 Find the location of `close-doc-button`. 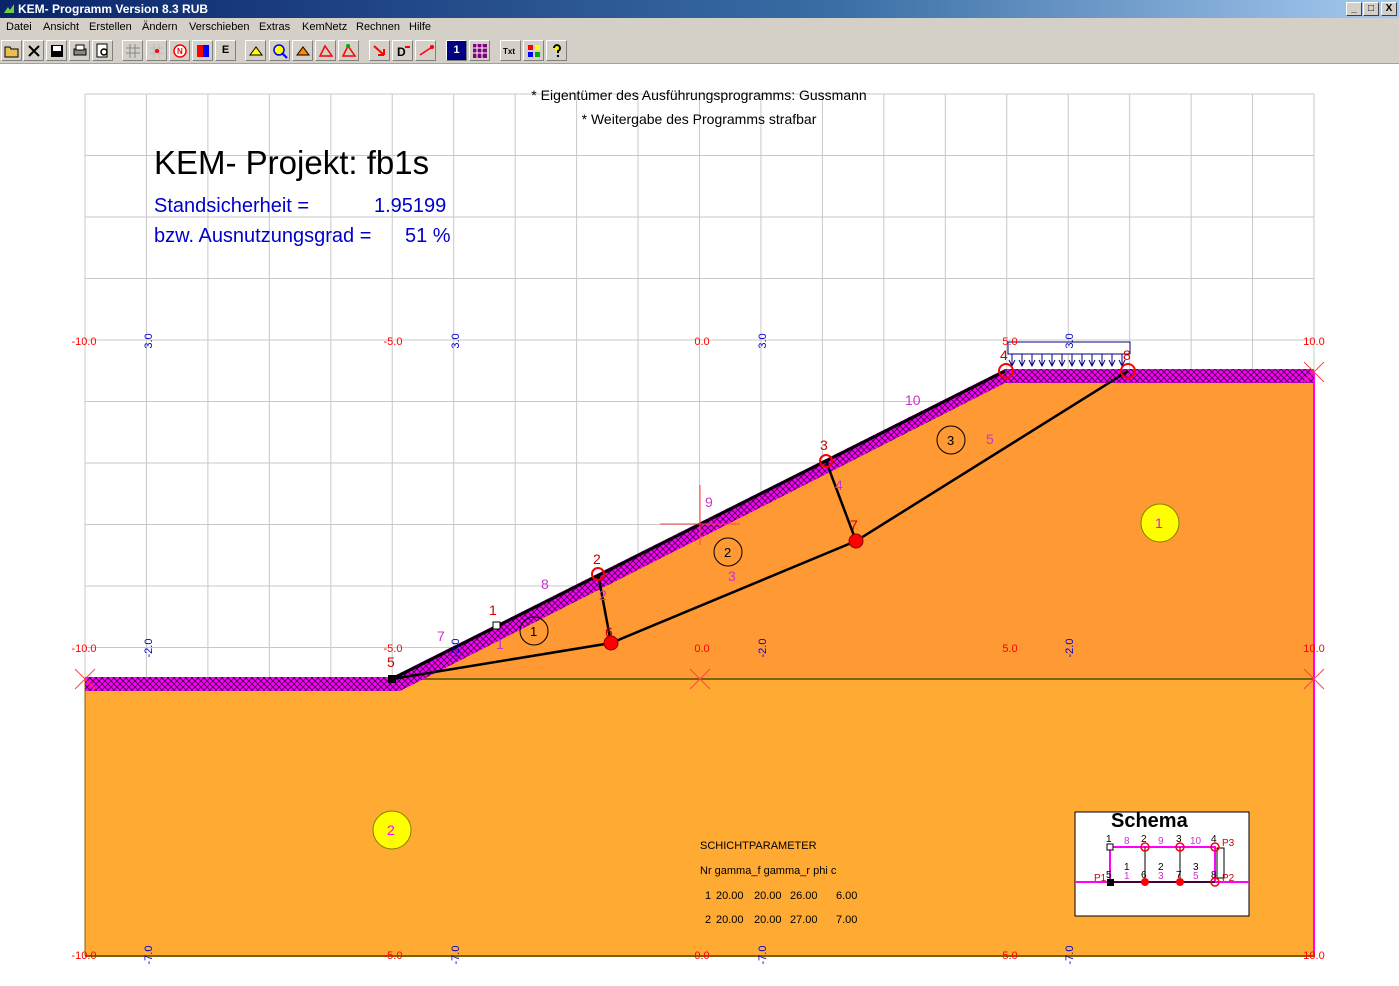

close-doc-button is located at coordinates (33, 50).